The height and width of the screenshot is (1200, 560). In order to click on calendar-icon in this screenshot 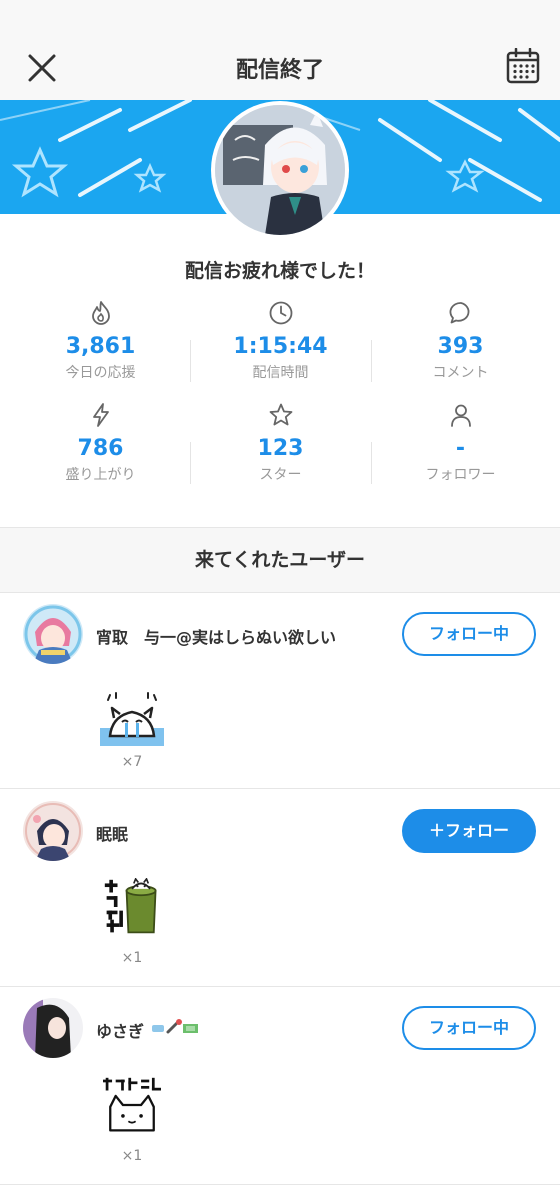, I will do `click(523, 66)`.